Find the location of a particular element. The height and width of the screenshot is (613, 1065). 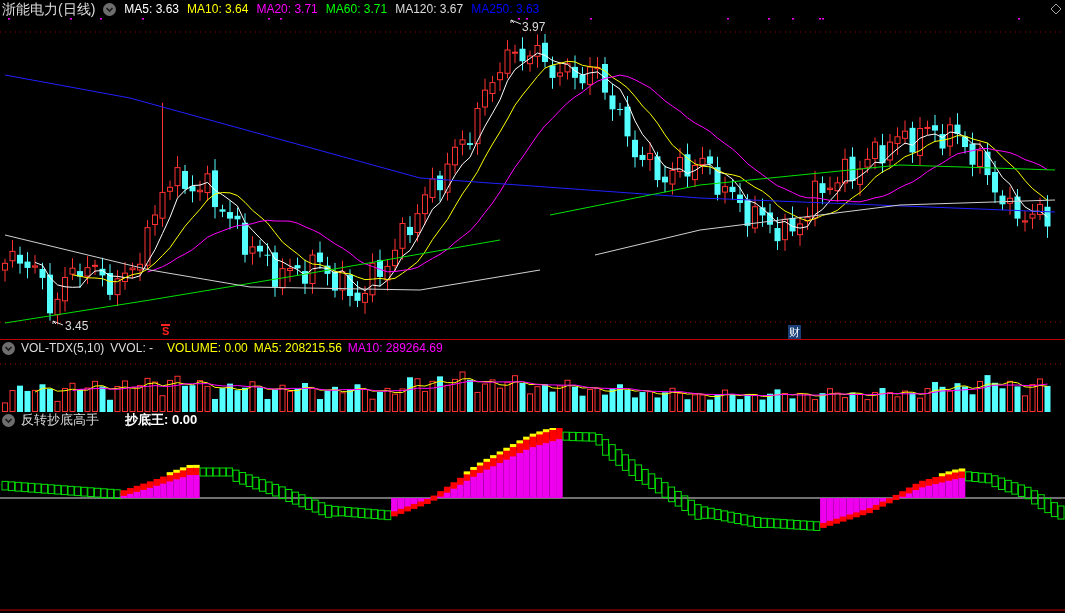

indicator-value: VVOL: - is located at coordinates (132, 348).